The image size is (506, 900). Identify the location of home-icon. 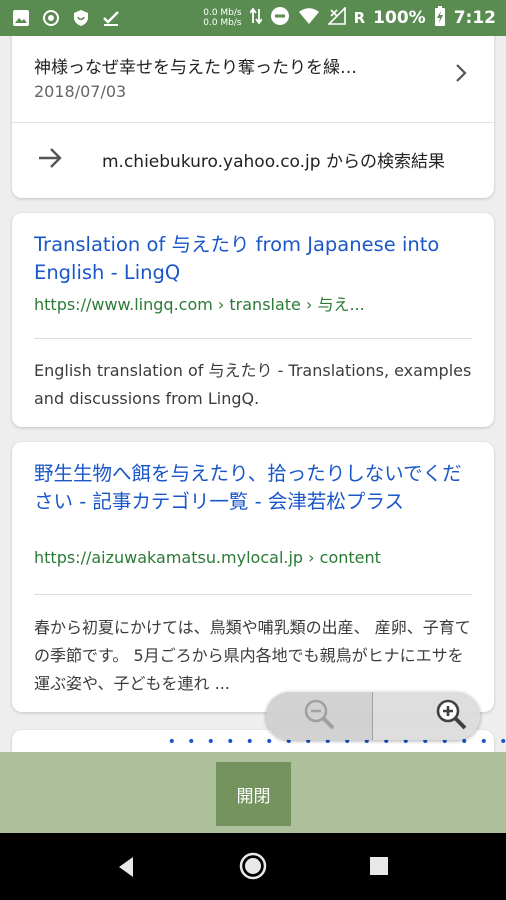
(253, 868).